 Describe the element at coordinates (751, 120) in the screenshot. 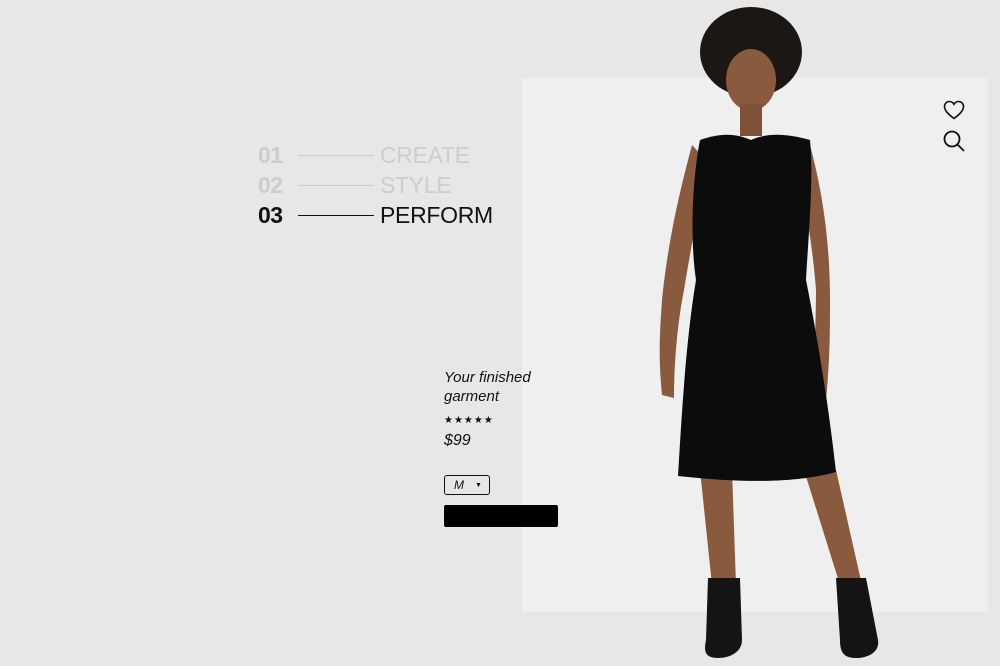

I see `neck-shape` at that location.